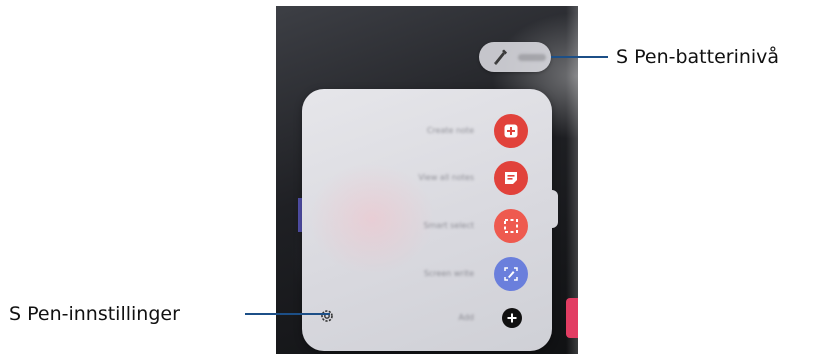 The image size is (829, 356). What do you see at coordinates (448, 273) in the screenshot?
I see `menu-item-label: Screen write` at bounding box center [448, 273].